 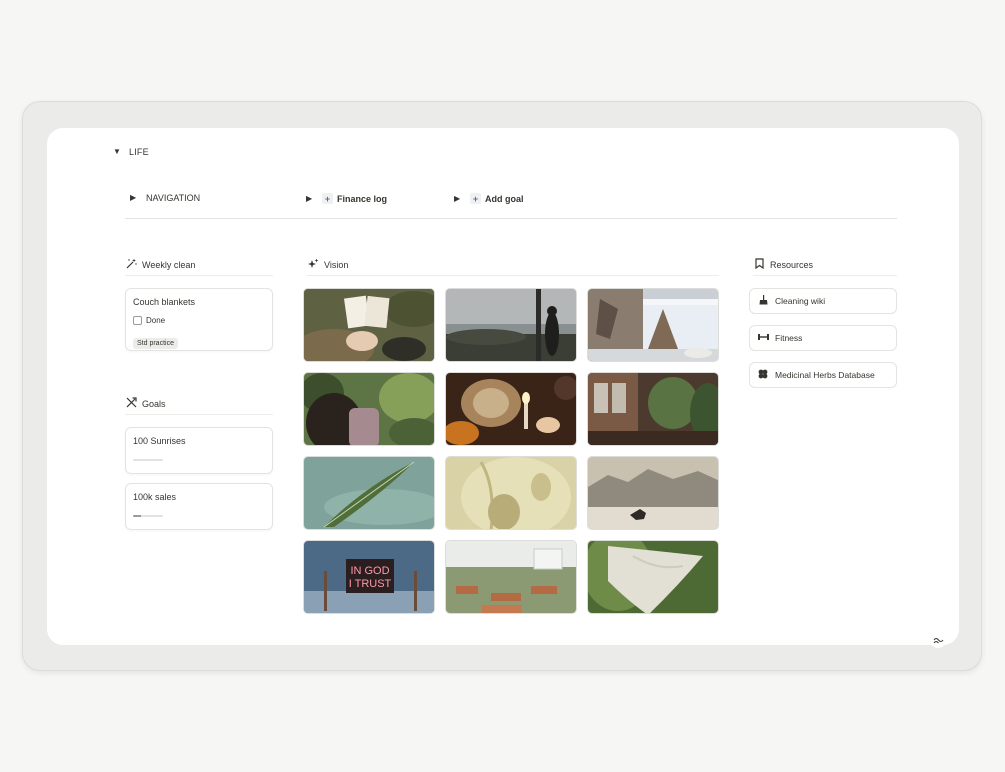 What do you see at coordinates (137, 320) in the screenshot?
I see `done-checkbox` at bounding box center [137, 320].